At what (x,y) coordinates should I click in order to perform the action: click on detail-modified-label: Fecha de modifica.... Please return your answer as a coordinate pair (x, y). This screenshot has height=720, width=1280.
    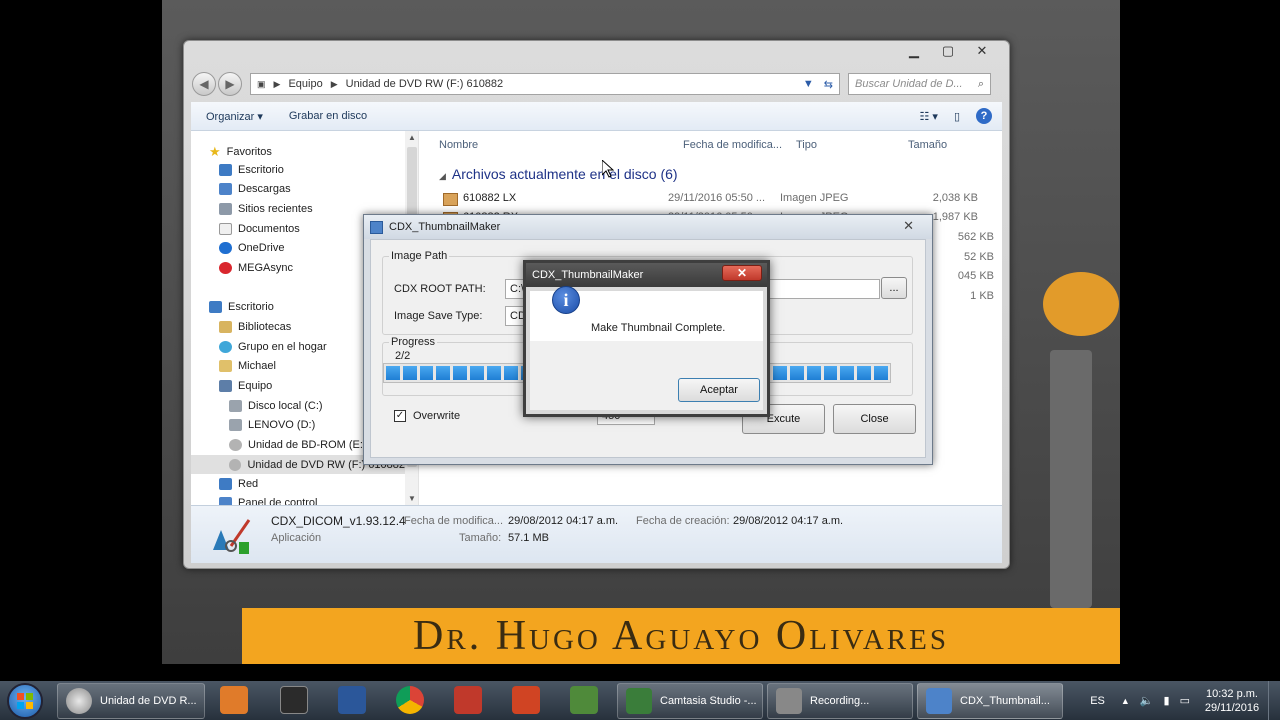
    Looking at the image, I should click on (454, 521).